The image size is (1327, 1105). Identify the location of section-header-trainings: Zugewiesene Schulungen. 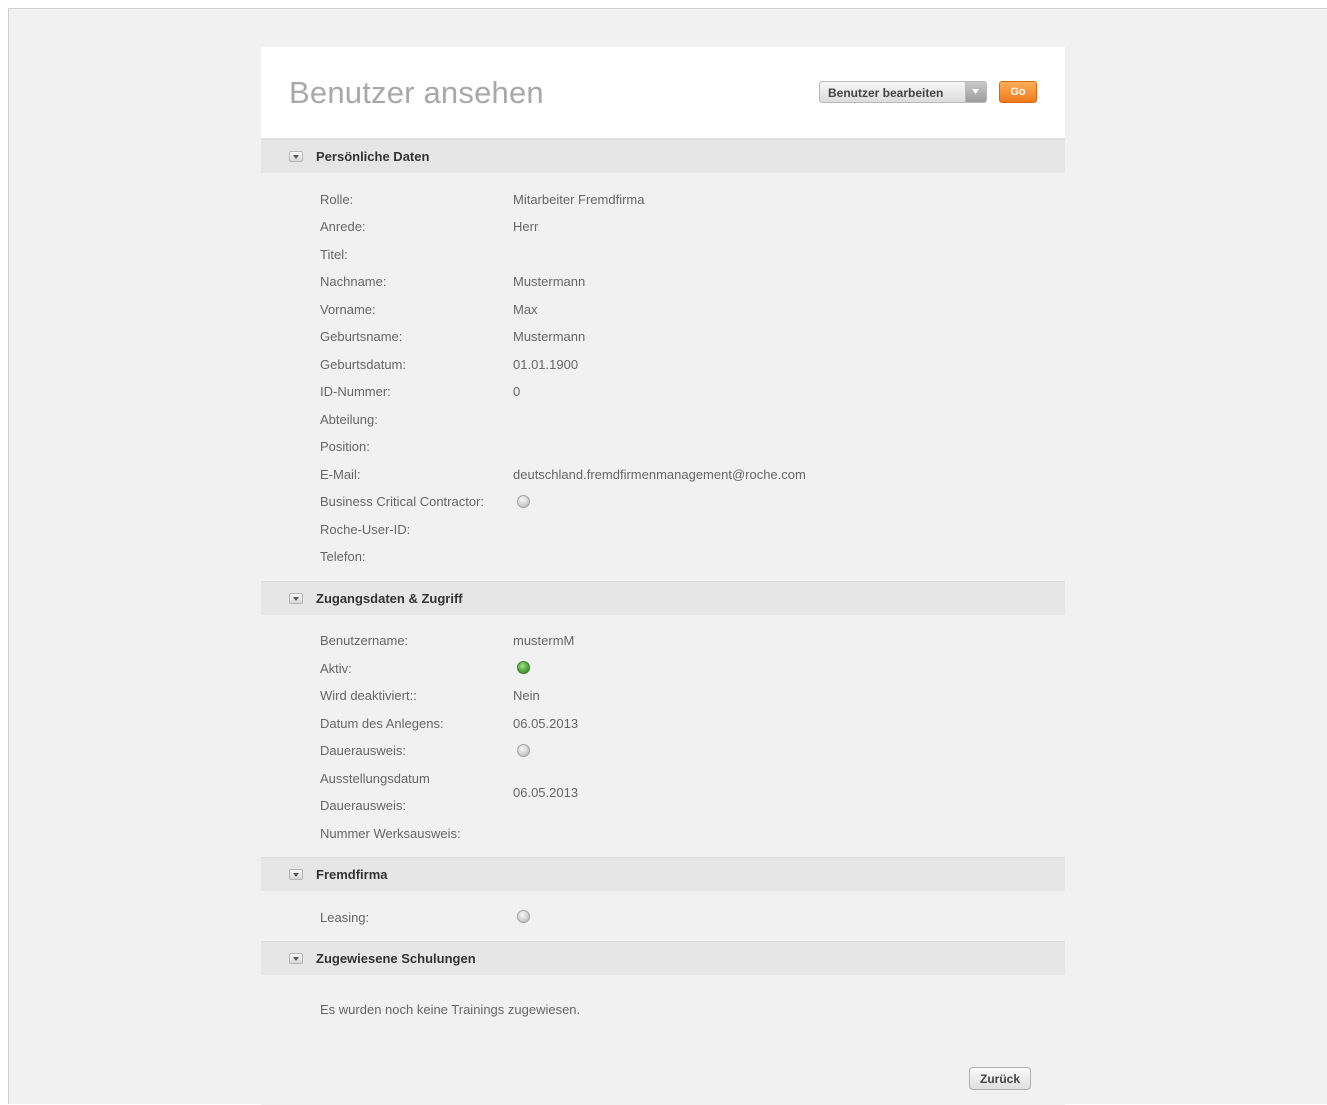
(663, 958).